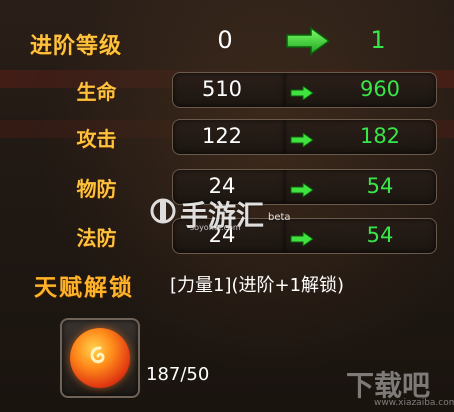 This screenshot has width=454, height=412. What do you see at coordinates (222, 136) in the screenshot?
I see `stat-before-value: 122` at bounding box center [222, 136].